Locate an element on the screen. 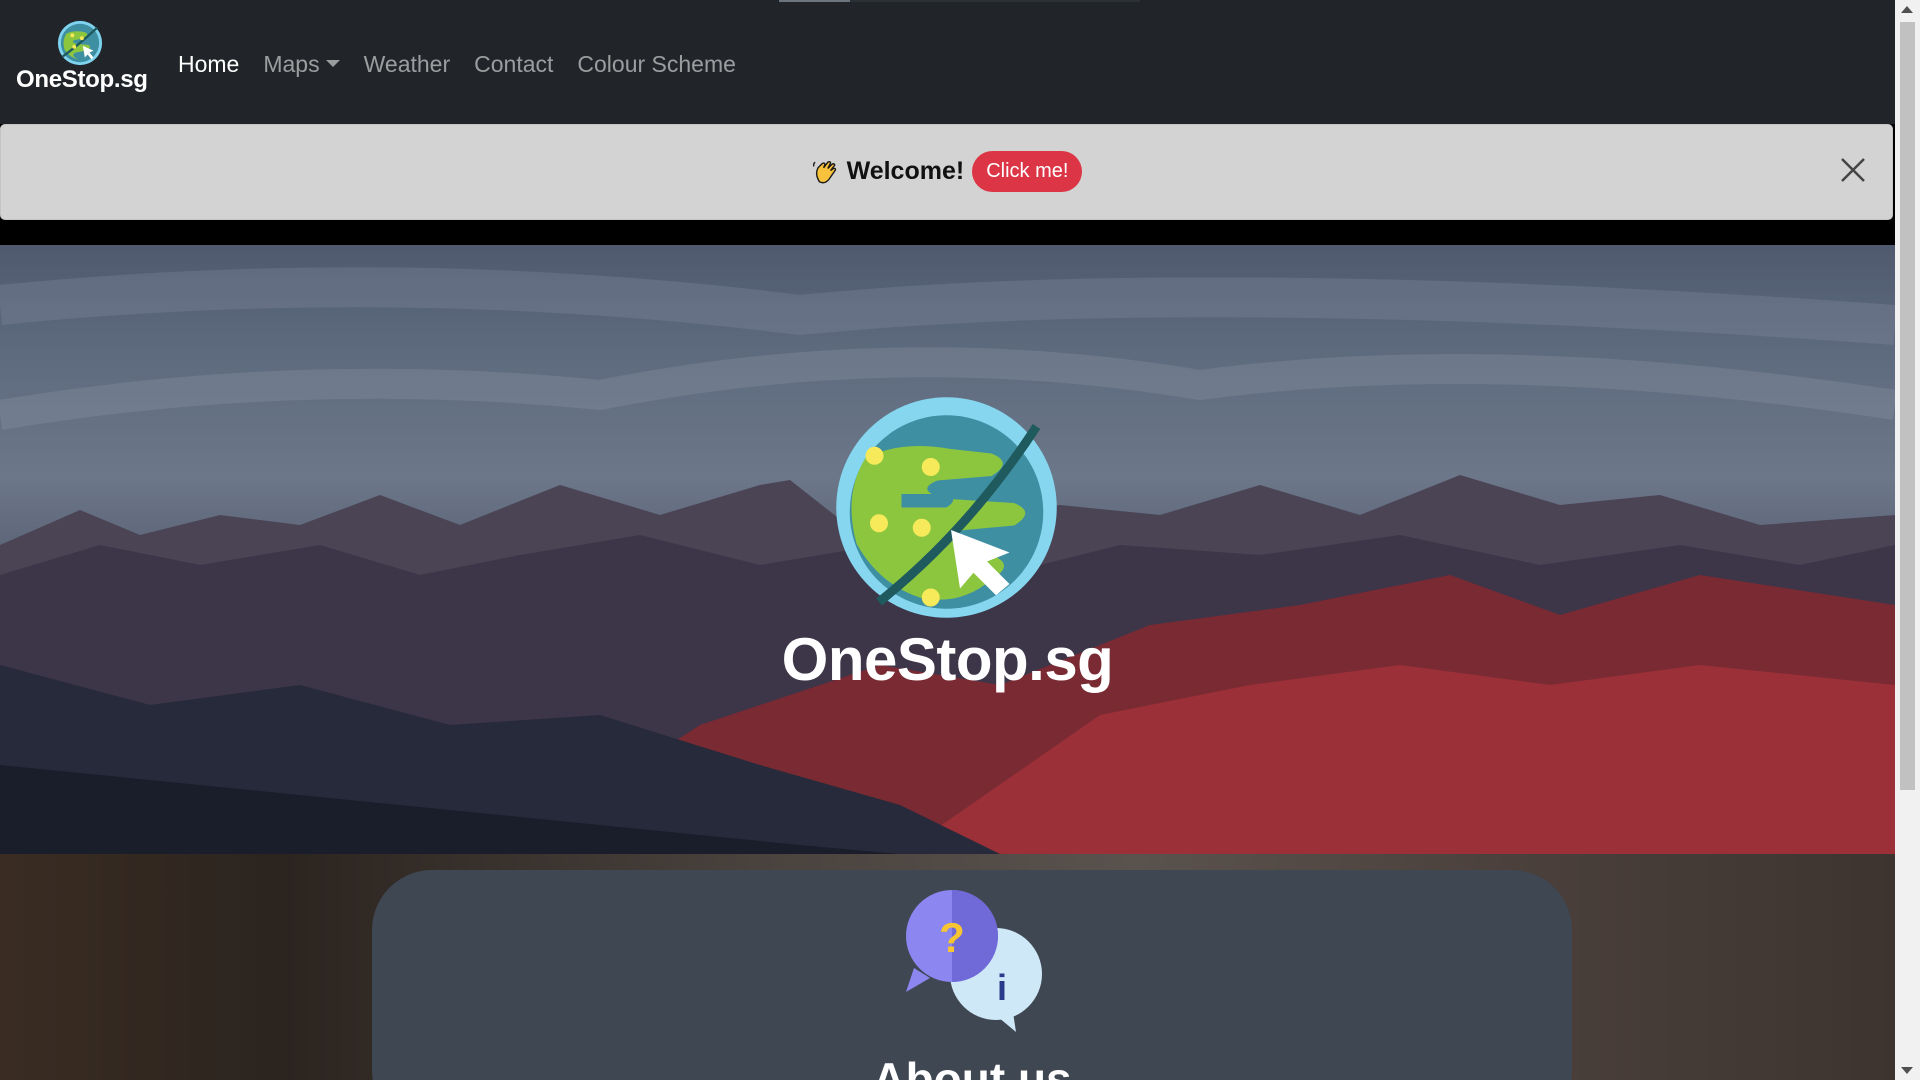  about-card: ? i About us is located at coordinates (972, 975).